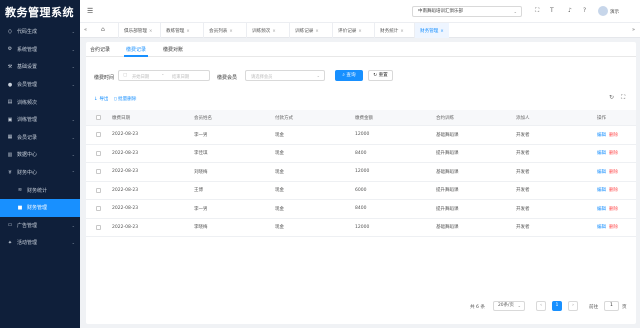 Image resolution: width=640 pixels, height=328 pixels. I want to click on calendar-icon: ▢, so click(125, 75).